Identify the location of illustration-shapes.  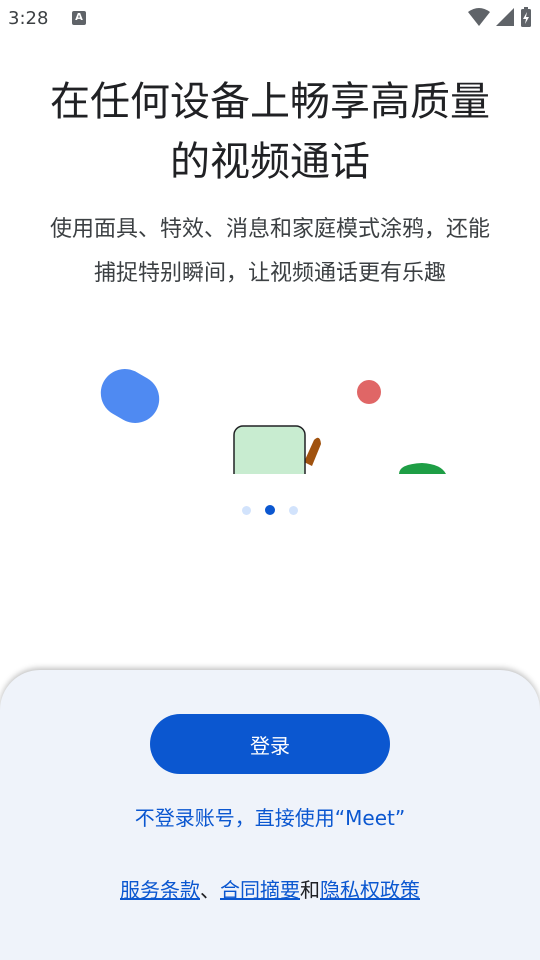
(273, 421).